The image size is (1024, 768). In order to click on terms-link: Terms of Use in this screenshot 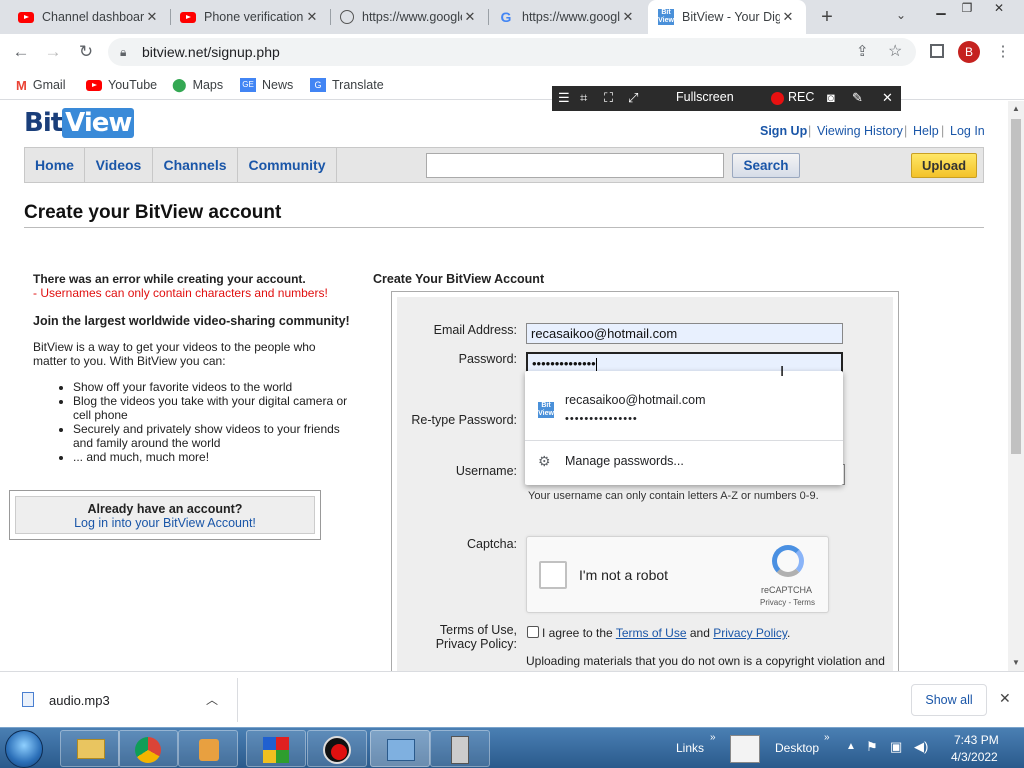, I will do `click(651, 633)`.